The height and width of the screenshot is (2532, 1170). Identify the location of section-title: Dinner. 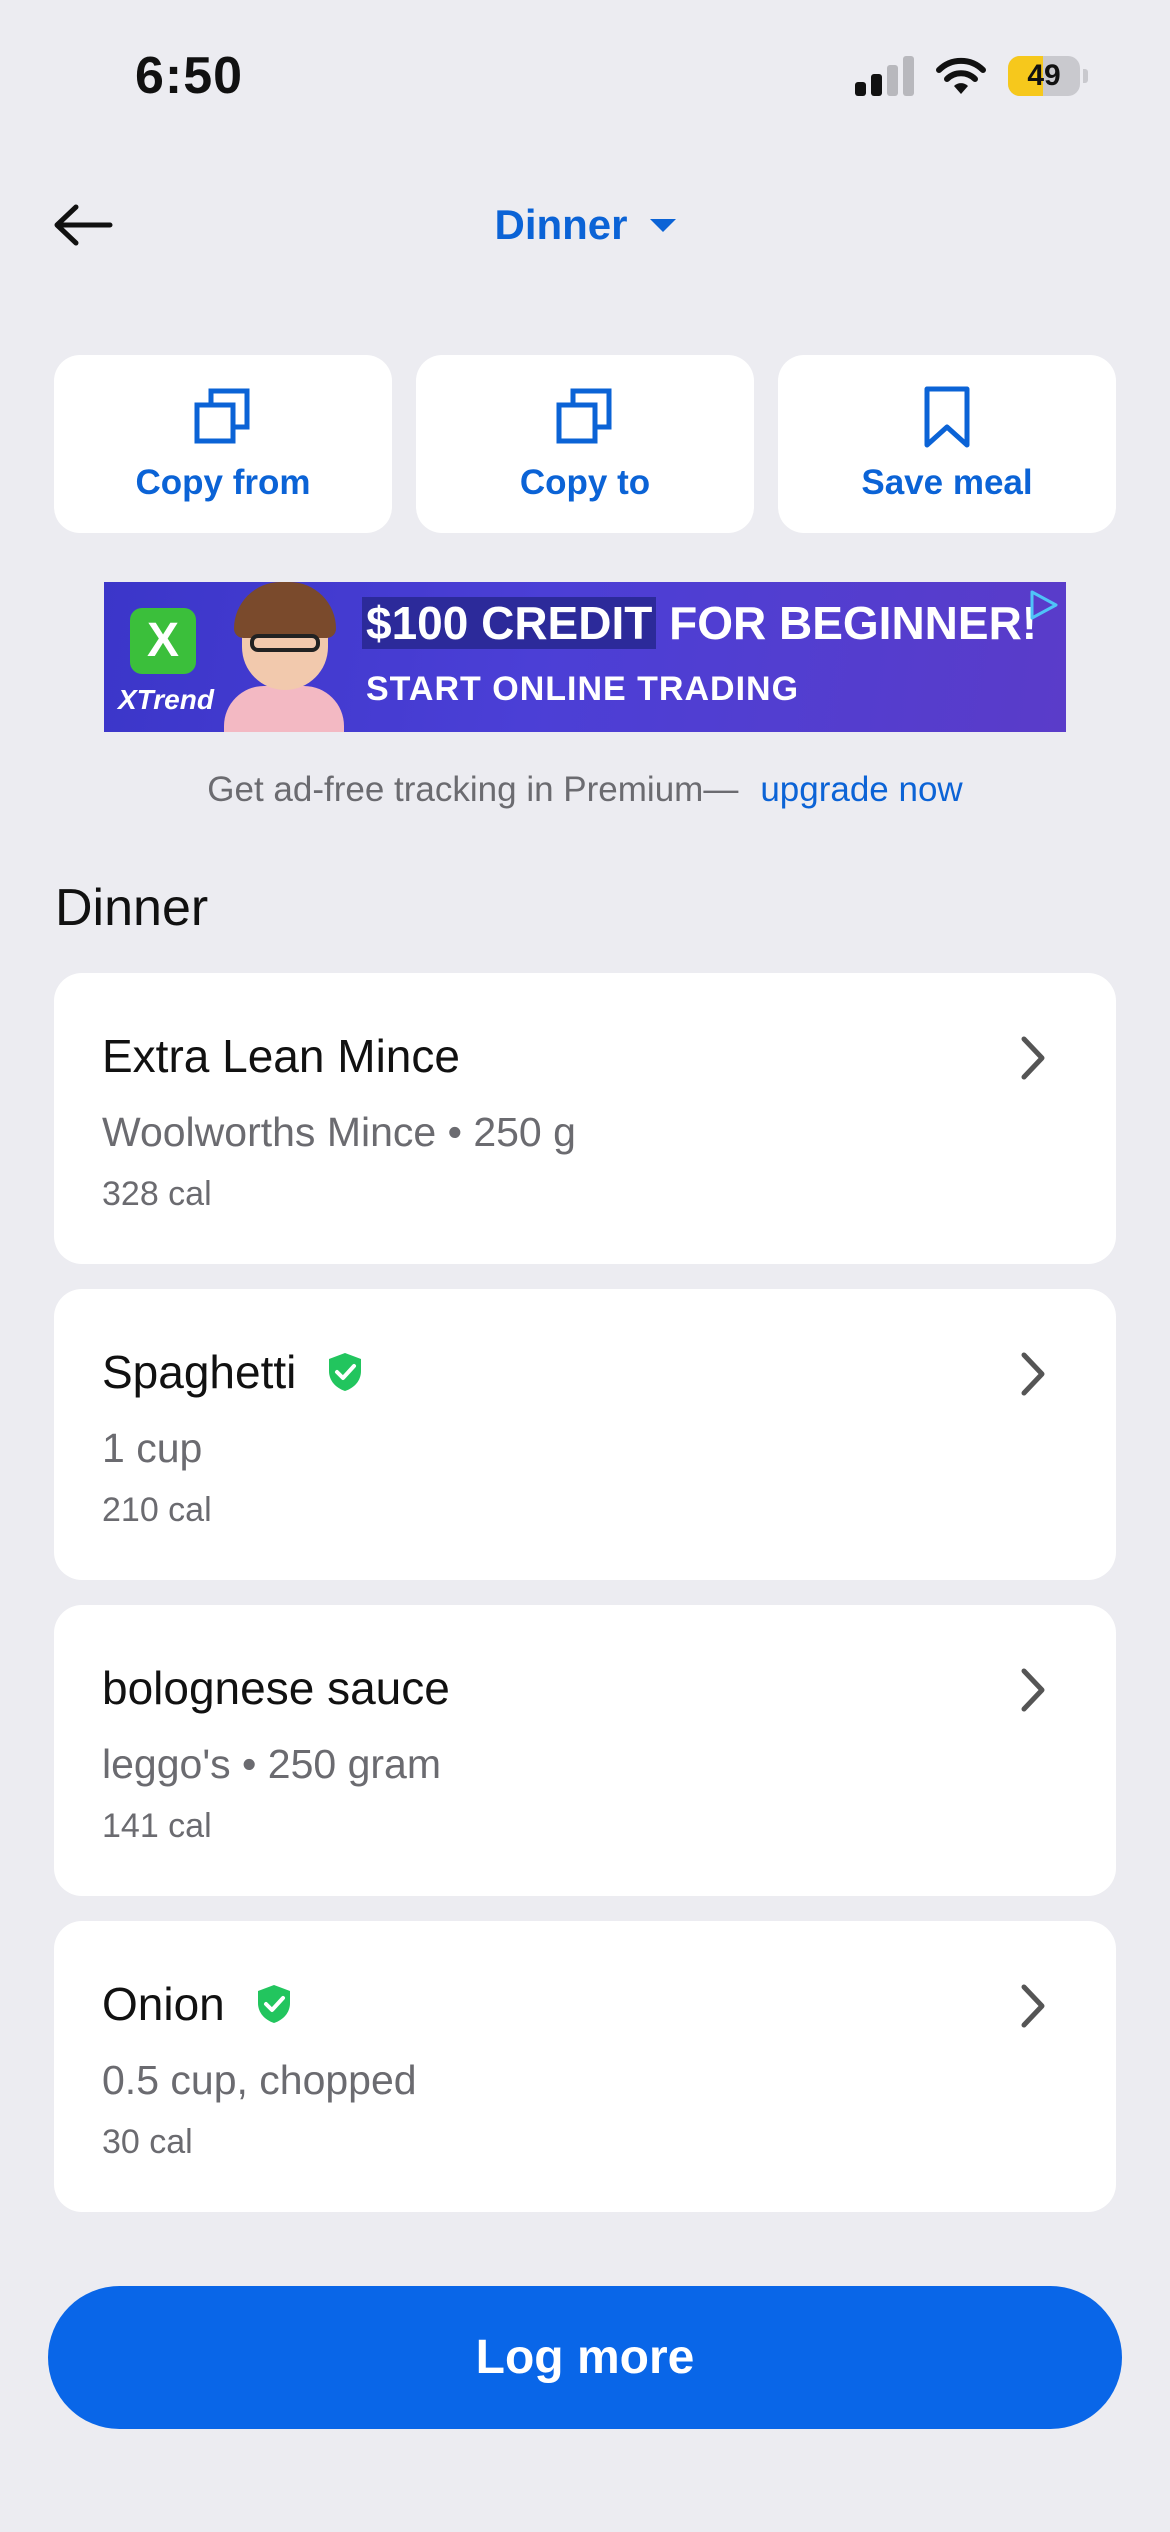
(132, 908).